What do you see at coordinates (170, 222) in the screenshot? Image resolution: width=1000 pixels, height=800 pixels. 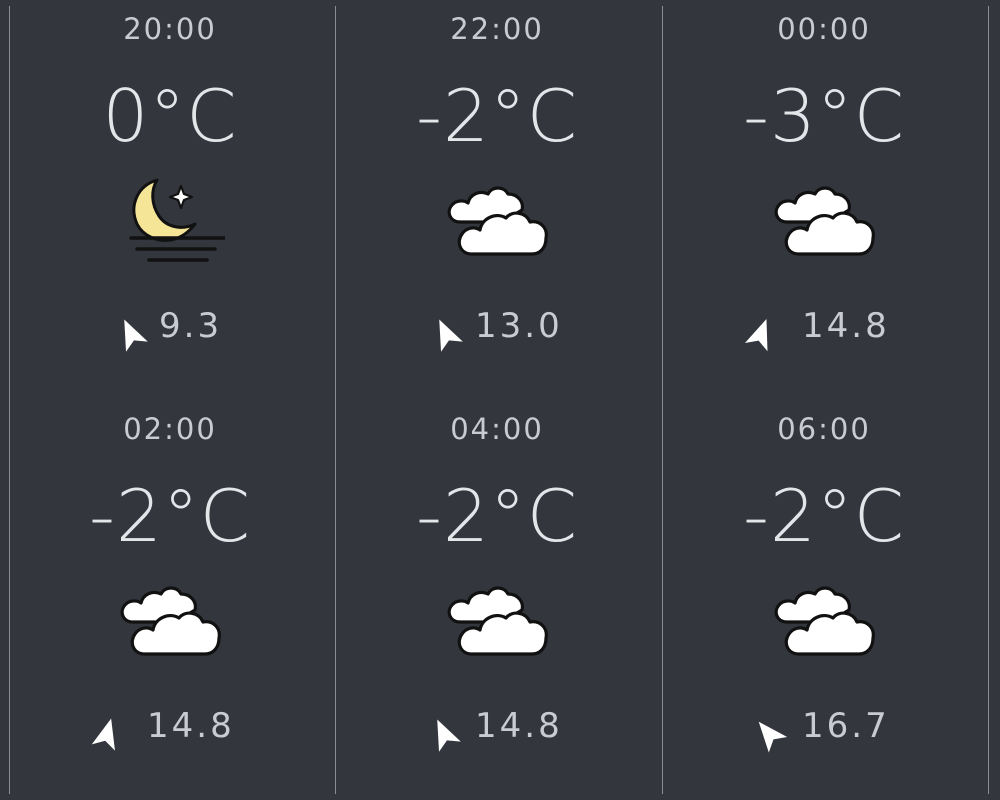 I see `moon-icon` at bounding box center [170, 222].